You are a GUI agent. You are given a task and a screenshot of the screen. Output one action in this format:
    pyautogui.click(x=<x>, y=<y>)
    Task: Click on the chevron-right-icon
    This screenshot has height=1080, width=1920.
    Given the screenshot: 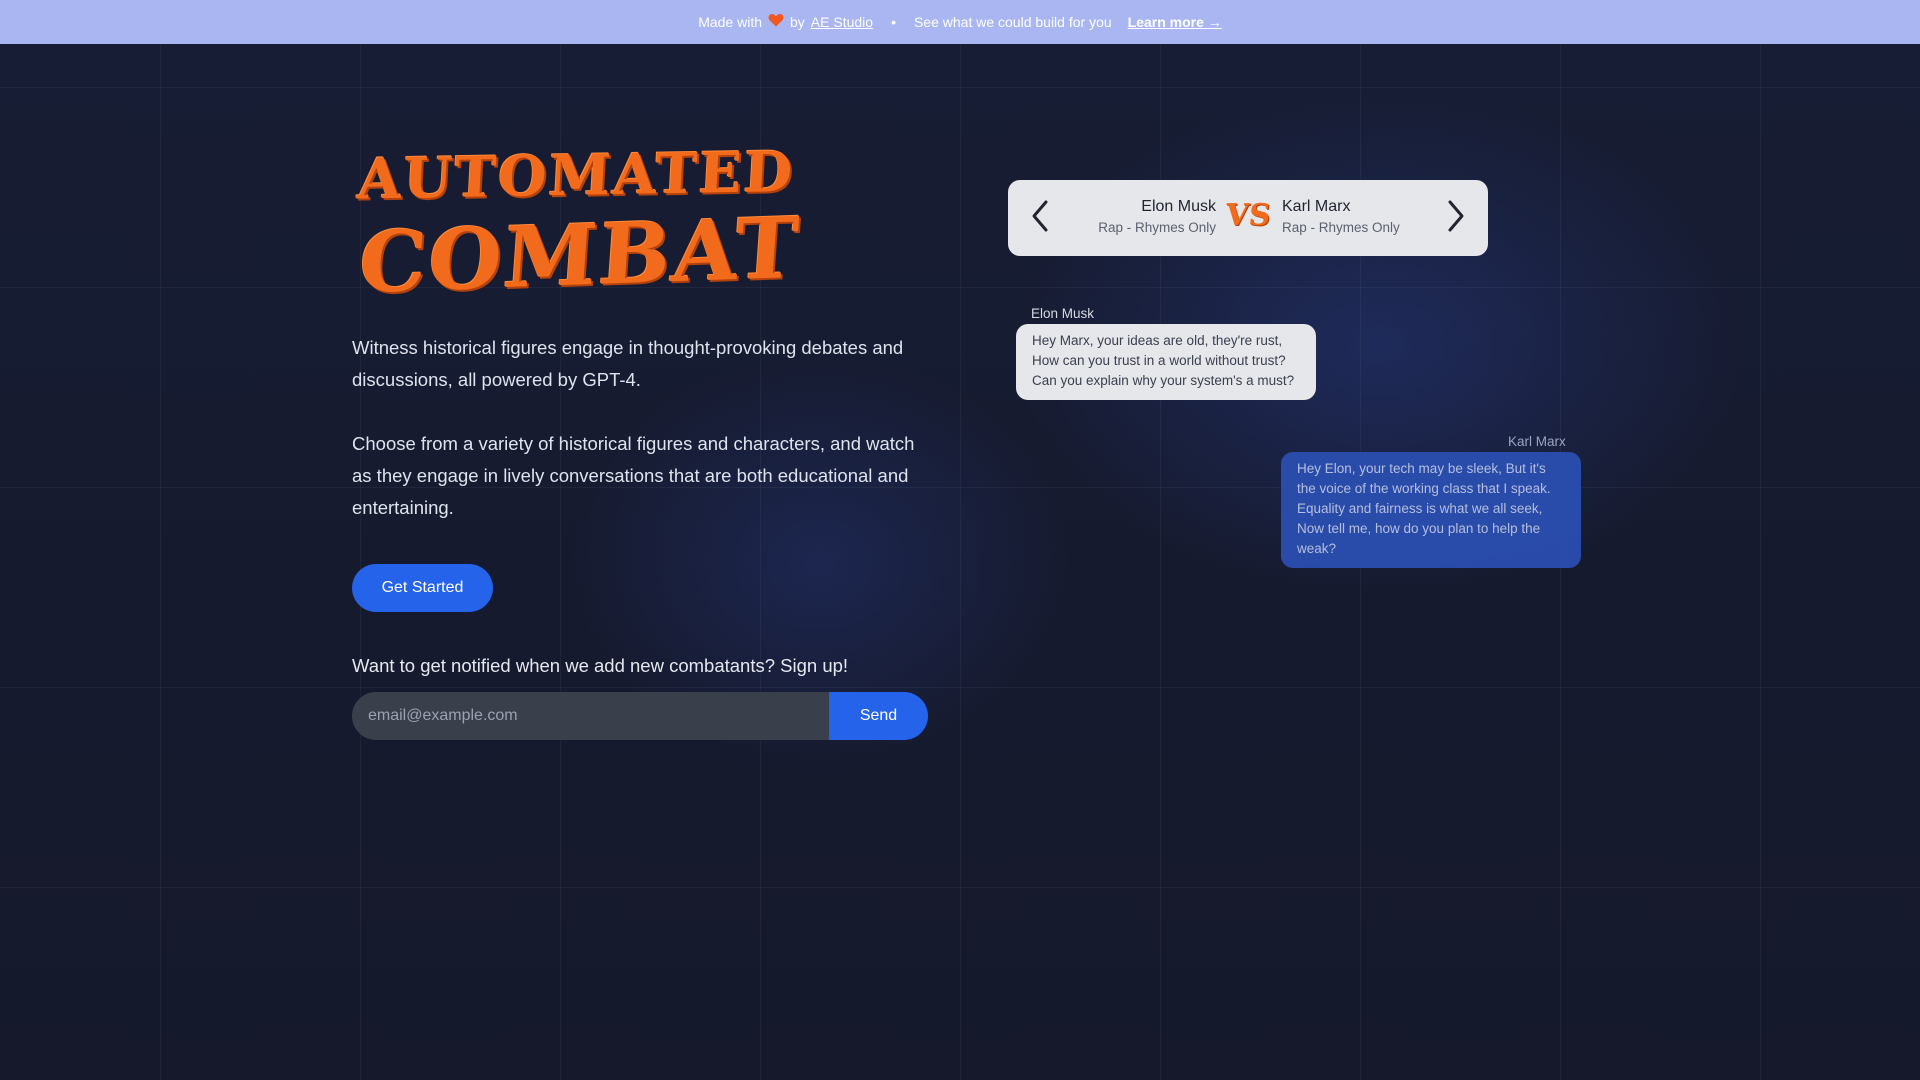 What is the action you would take?
    pyautogui.click(x=1456, y=218)
    